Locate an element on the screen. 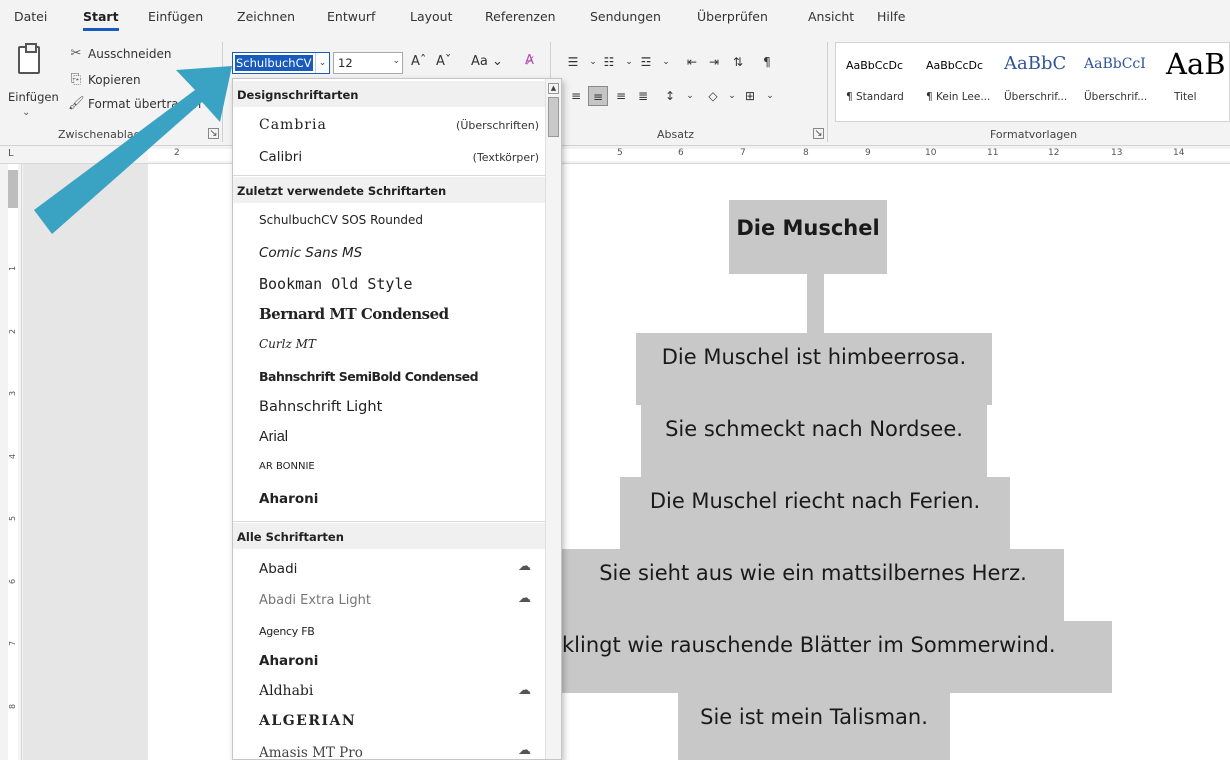  style-titel: AaB Titel is located at coordinates (1198, 82).